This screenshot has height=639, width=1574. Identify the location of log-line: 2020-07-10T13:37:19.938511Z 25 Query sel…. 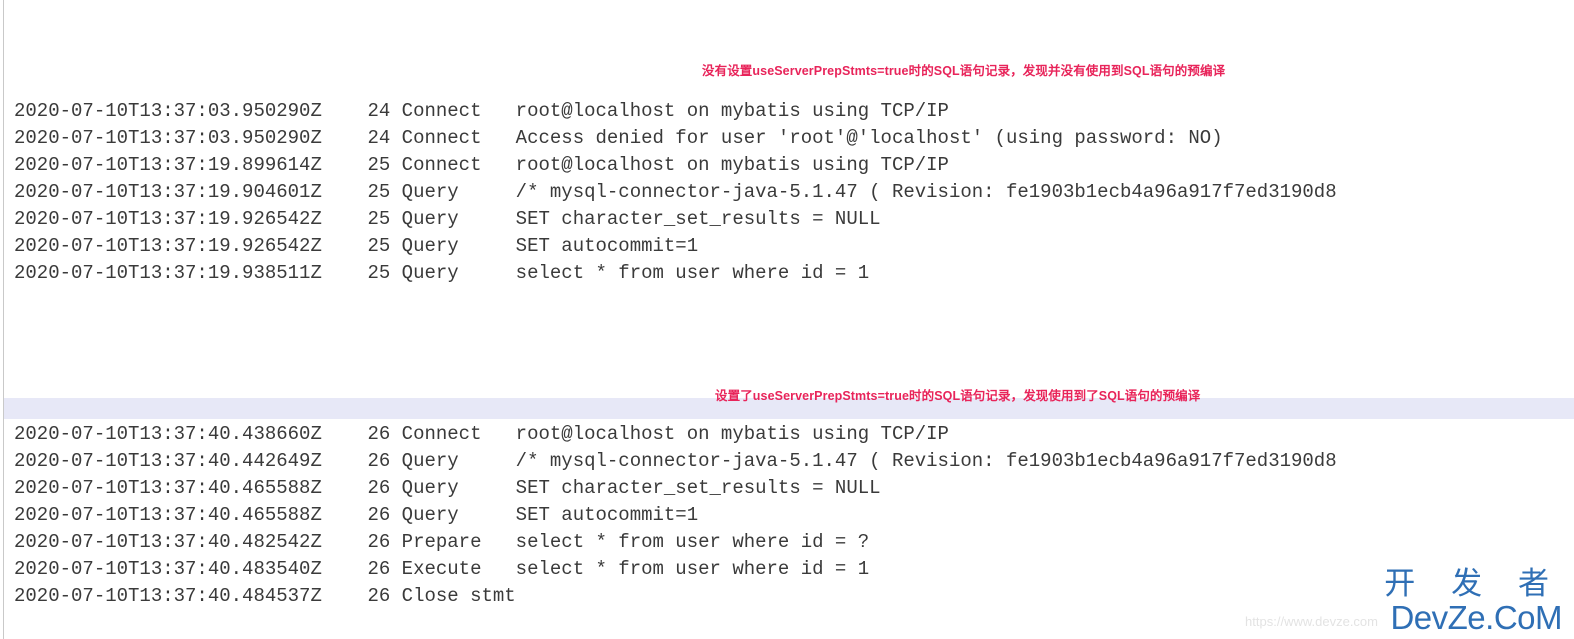
(442, 273).